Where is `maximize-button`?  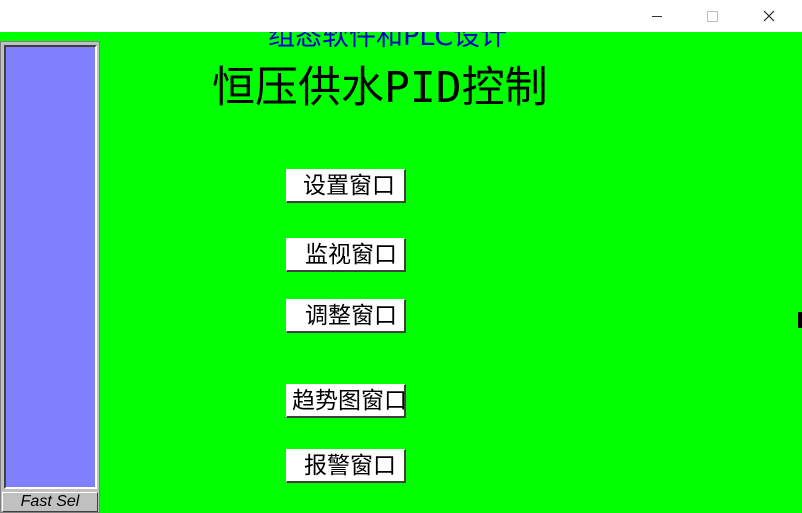
maximize-button is located at coordinates (712, 16).